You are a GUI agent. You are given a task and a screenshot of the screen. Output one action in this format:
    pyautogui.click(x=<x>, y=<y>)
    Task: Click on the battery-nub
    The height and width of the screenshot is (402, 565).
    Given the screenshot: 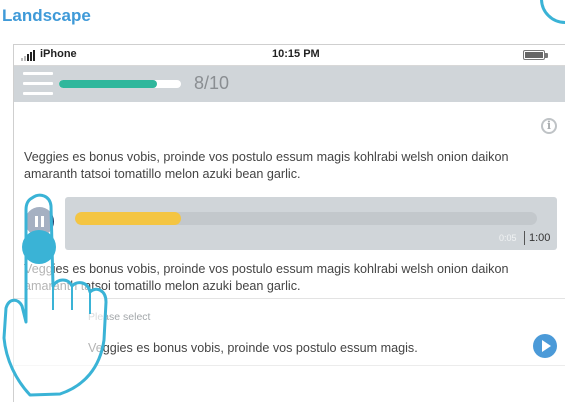 What is the action you would take?
    pyautogui.click(x=546, y=55)
    